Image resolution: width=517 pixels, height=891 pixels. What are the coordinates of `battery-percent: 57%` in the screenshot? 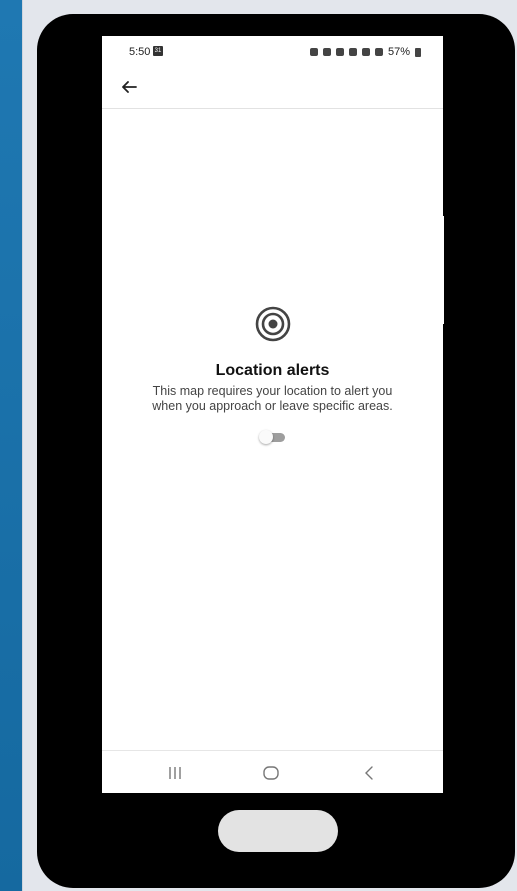 It's located at (398, 52).